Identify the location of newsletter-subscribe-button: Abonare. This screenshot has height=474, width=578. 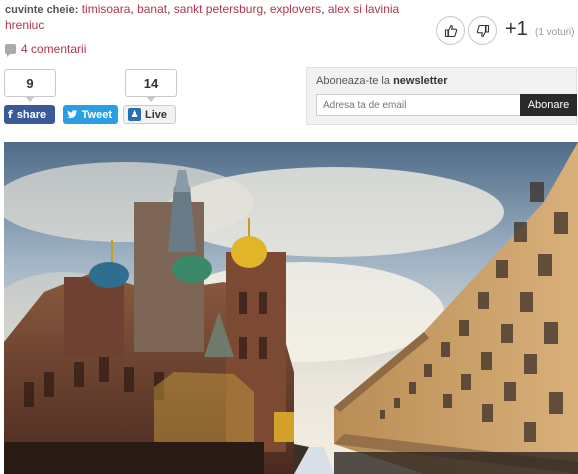
(548, 105).